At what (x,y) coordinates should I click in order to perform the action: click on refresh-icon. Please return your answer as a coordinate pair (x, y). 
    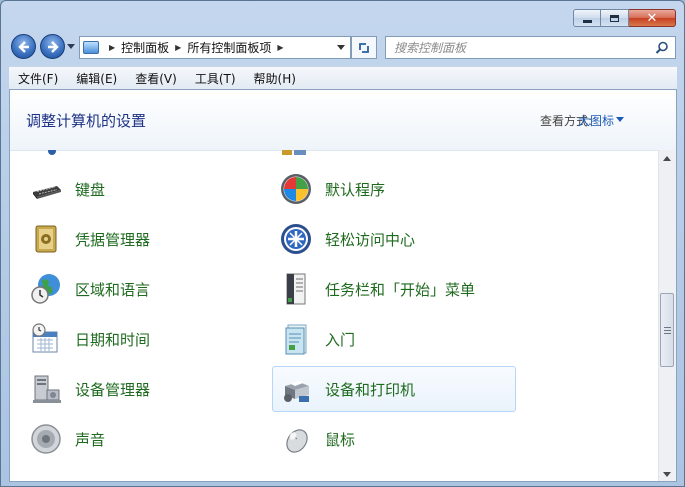
    Looking at the image, I should click on (364, 47).